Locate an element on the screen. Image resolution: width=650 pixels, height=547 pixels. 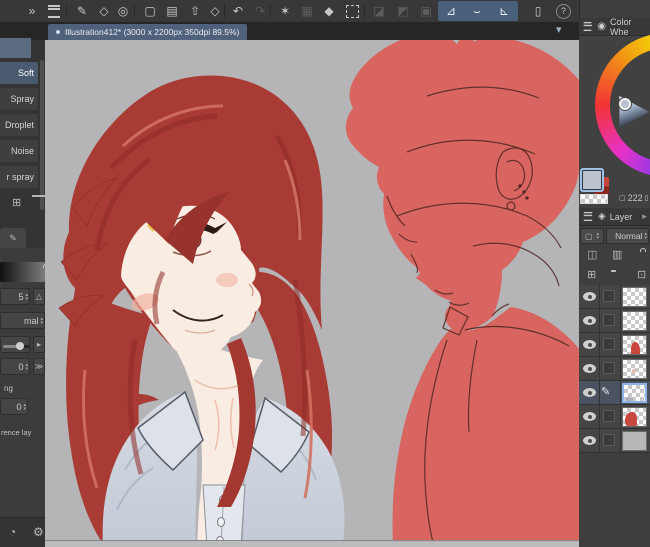
clip-to-layer-icon: ◫ is located at coordinates (592, 255).